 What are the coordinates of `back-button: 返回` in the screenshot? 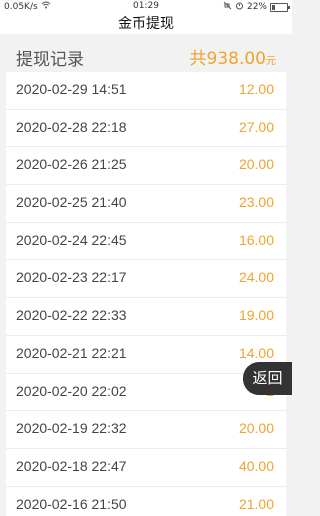 It's located at (267, 378).